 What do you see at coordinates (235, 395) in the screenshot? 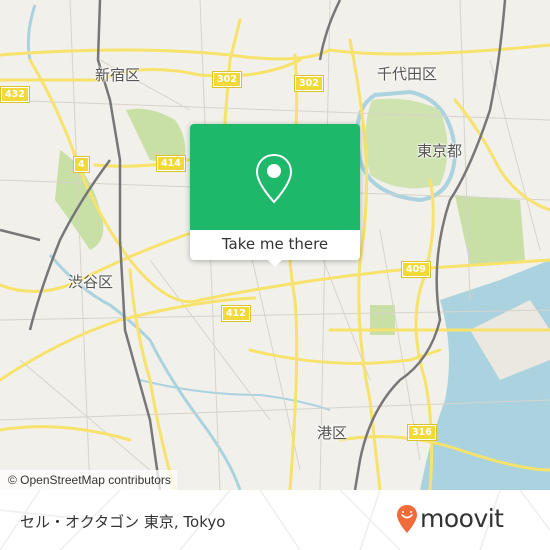
I see `shibuya-river` at bounding box center [235, 395].